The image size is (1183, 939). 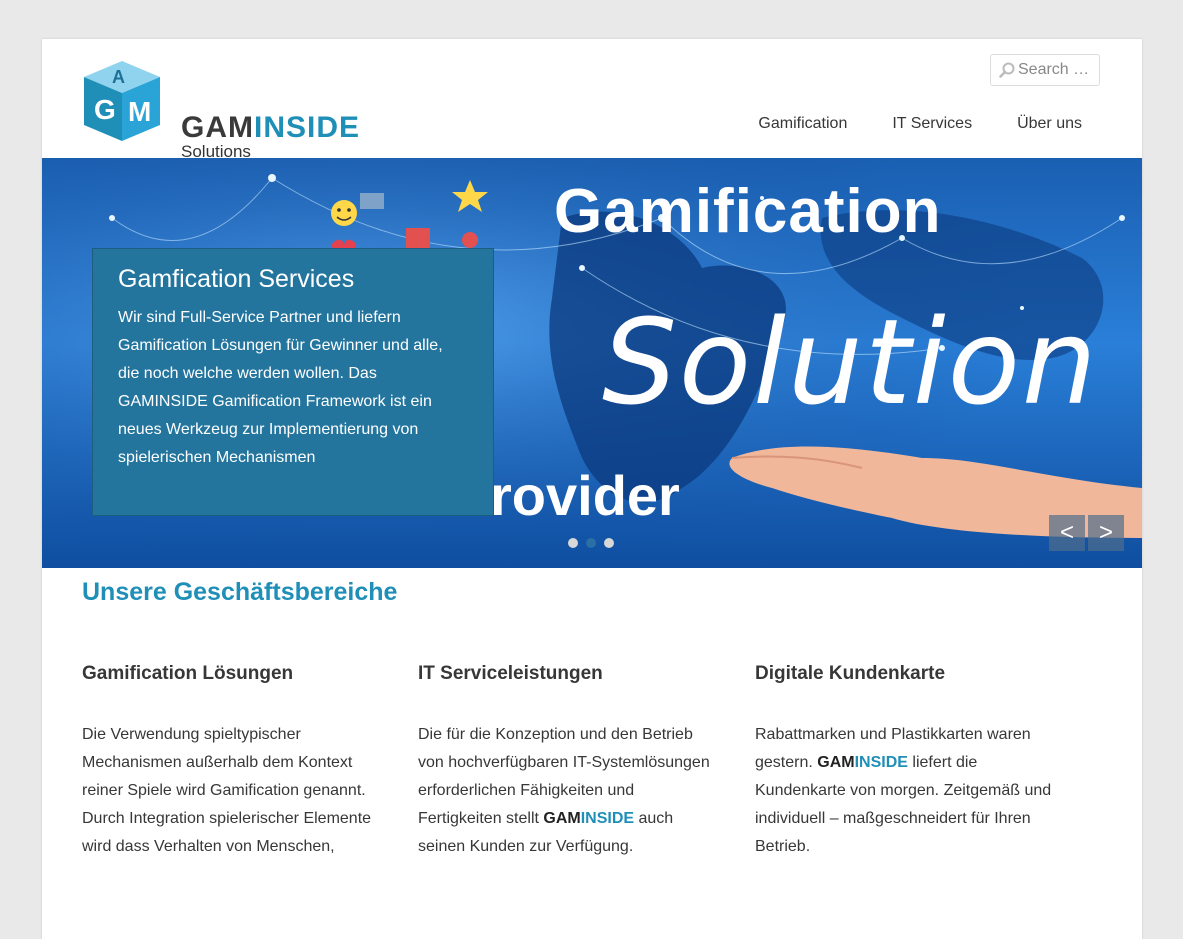 I want to click on search-box, so click(x=1045, y=70).